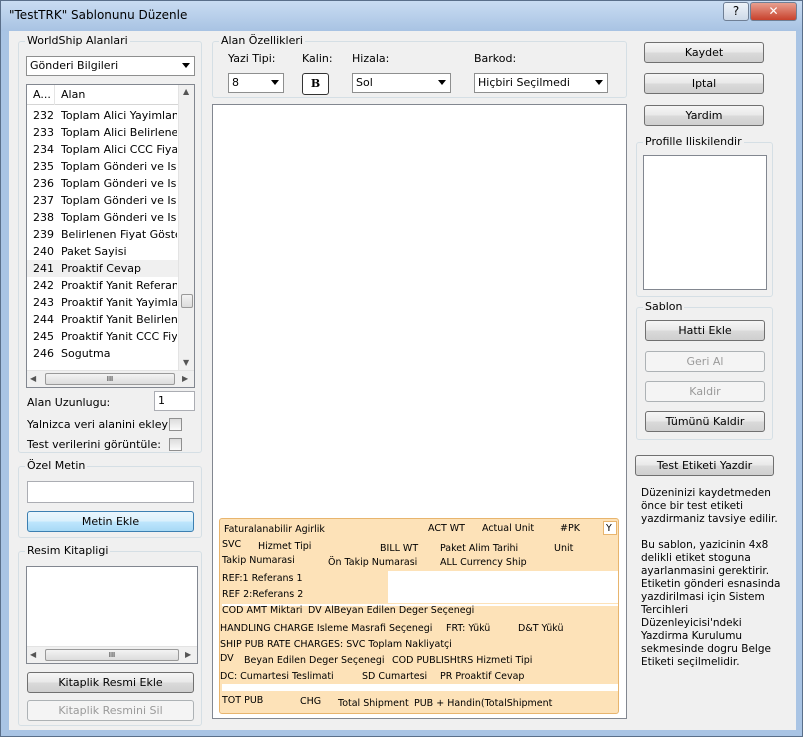 The width and height of the screenshot is (803, 737). Describe the element at coordinates (468, 628) in the screenshot. I see `label-field: FRT: Yükü` at that location.